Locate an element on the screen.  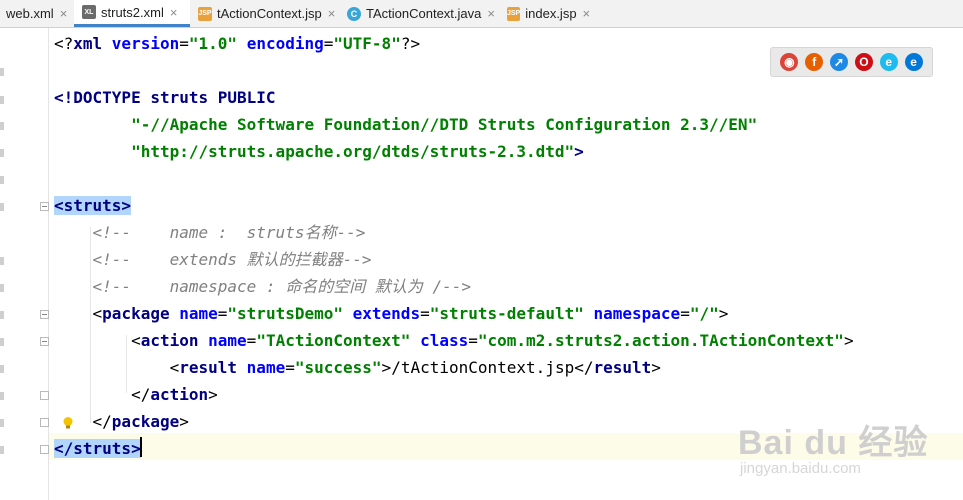
code-token: <? is located at coordinates (64, 43).